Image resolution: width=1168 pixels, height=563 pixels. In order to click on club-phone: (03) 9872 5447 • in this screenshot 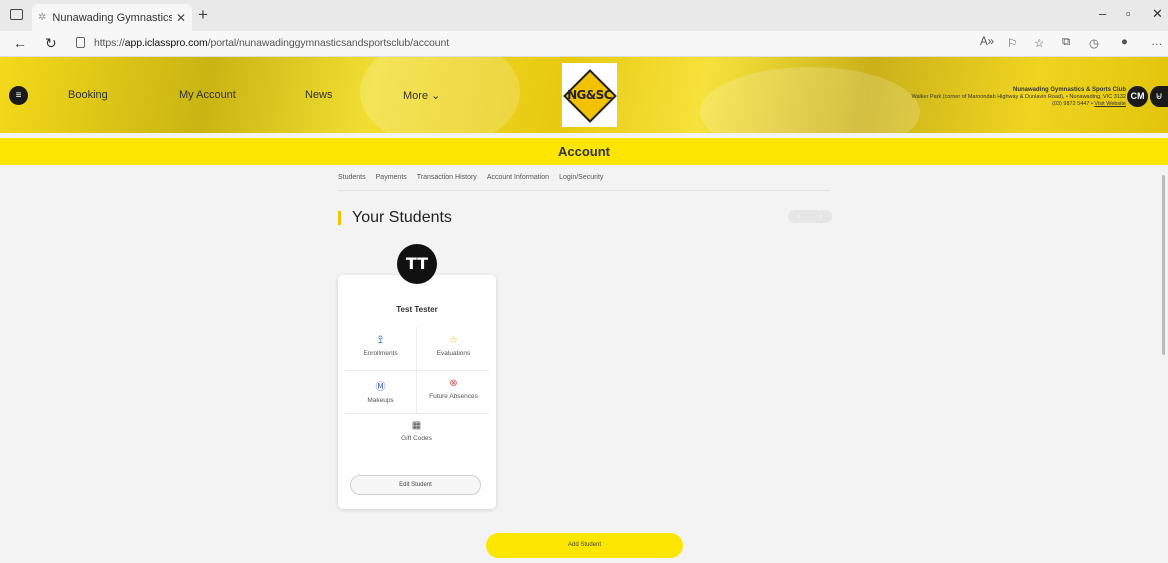, I will do `click(1072, 104)`.